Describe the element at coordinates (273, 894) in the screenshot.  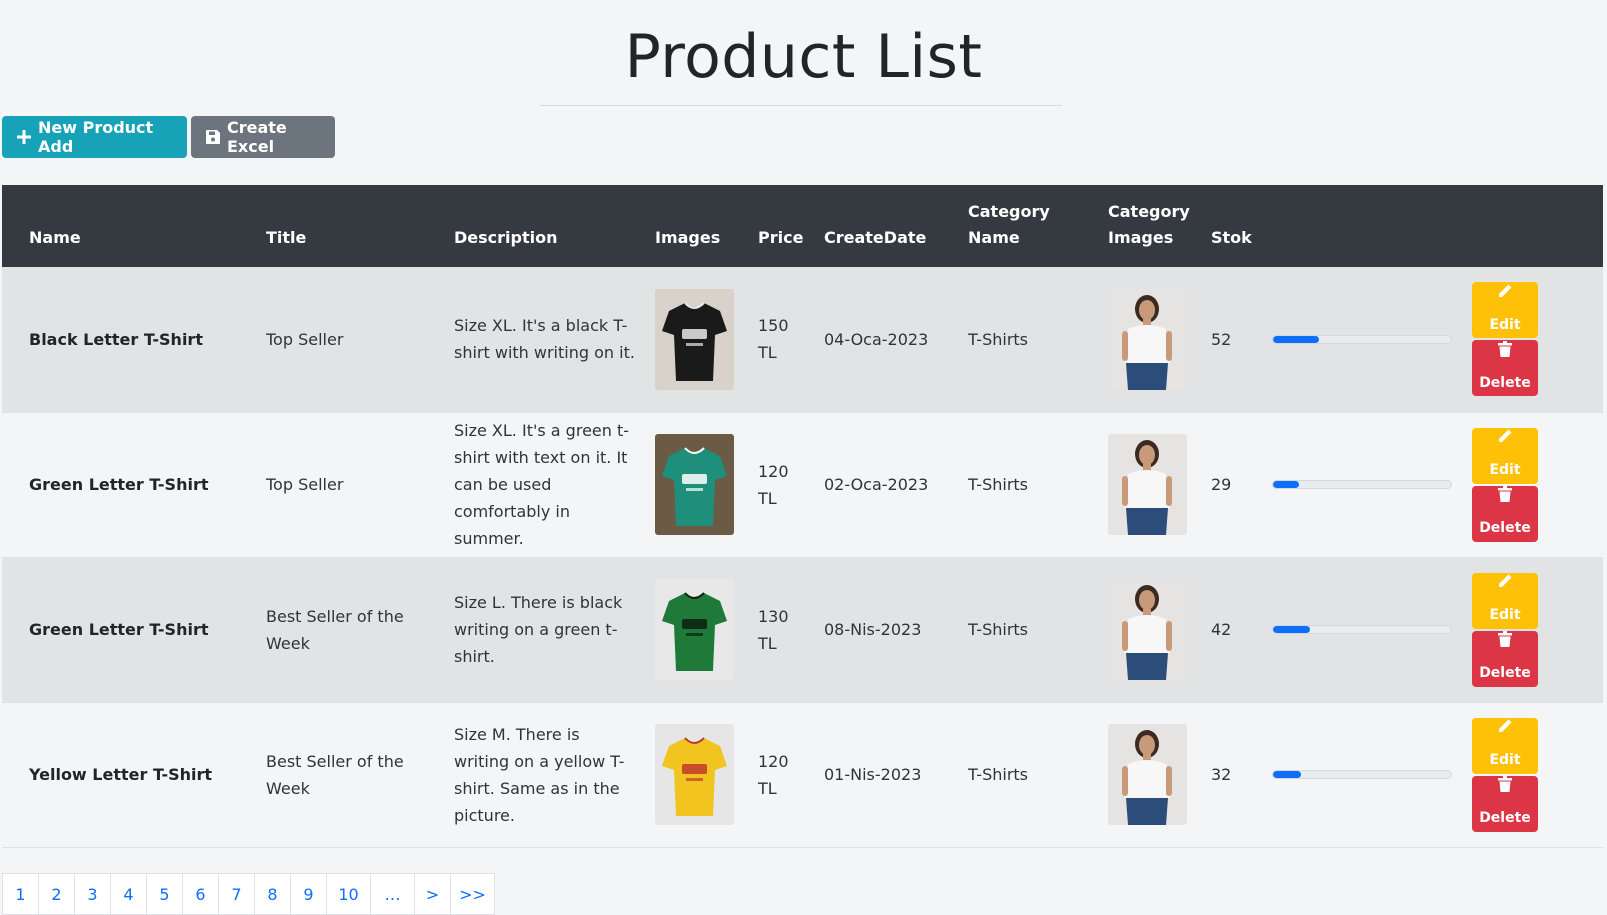
I see `page-link: 8` at that location.